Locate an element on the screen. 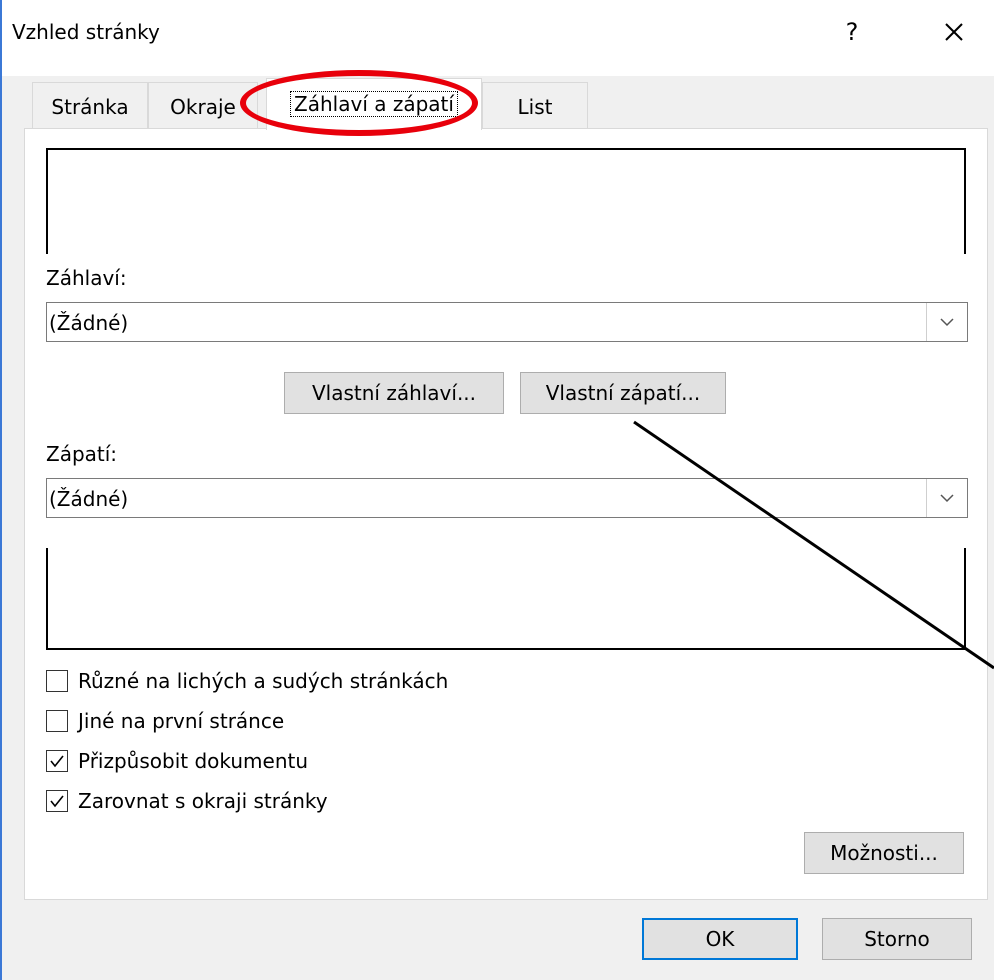 Image resolution: width=994 pixels, height=980 pixels. ok-button: OK is located at coordinates (720, 939).